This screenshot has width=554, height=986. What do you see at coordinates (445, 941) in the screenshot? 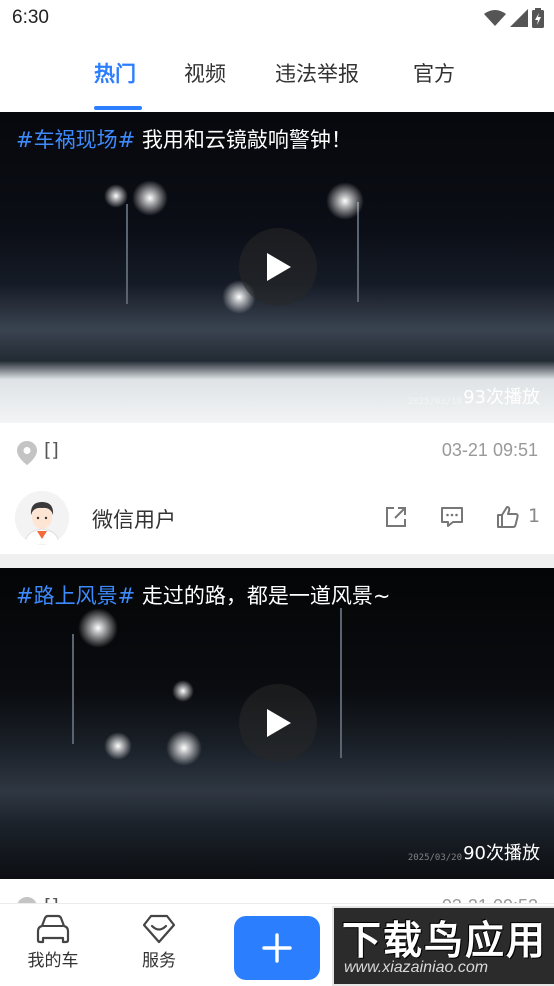
I see `watermark-title: 下载鸟应用` at bounding box center [445, 941].